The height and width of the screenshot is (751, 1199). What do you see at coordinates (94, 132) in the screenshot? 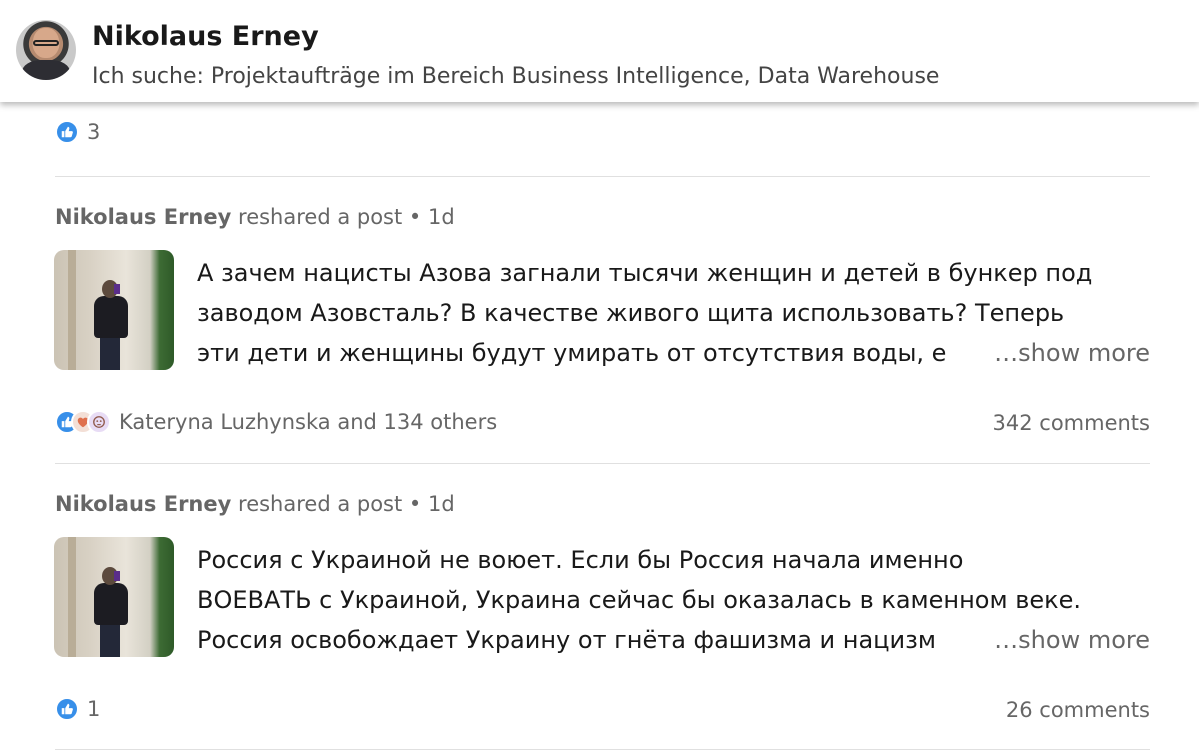
I see `reaction-count: 3` at bounding box center [94, 132].